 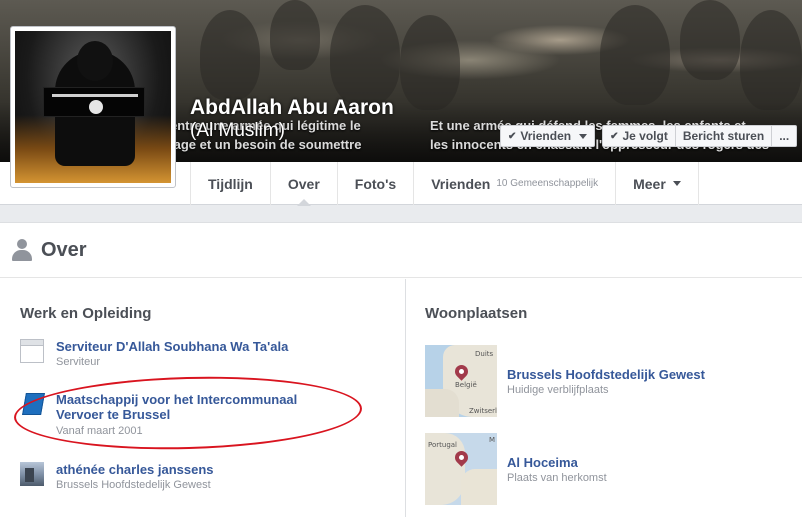 I want to click on profile-picture-image, so click(x=93, y=107).